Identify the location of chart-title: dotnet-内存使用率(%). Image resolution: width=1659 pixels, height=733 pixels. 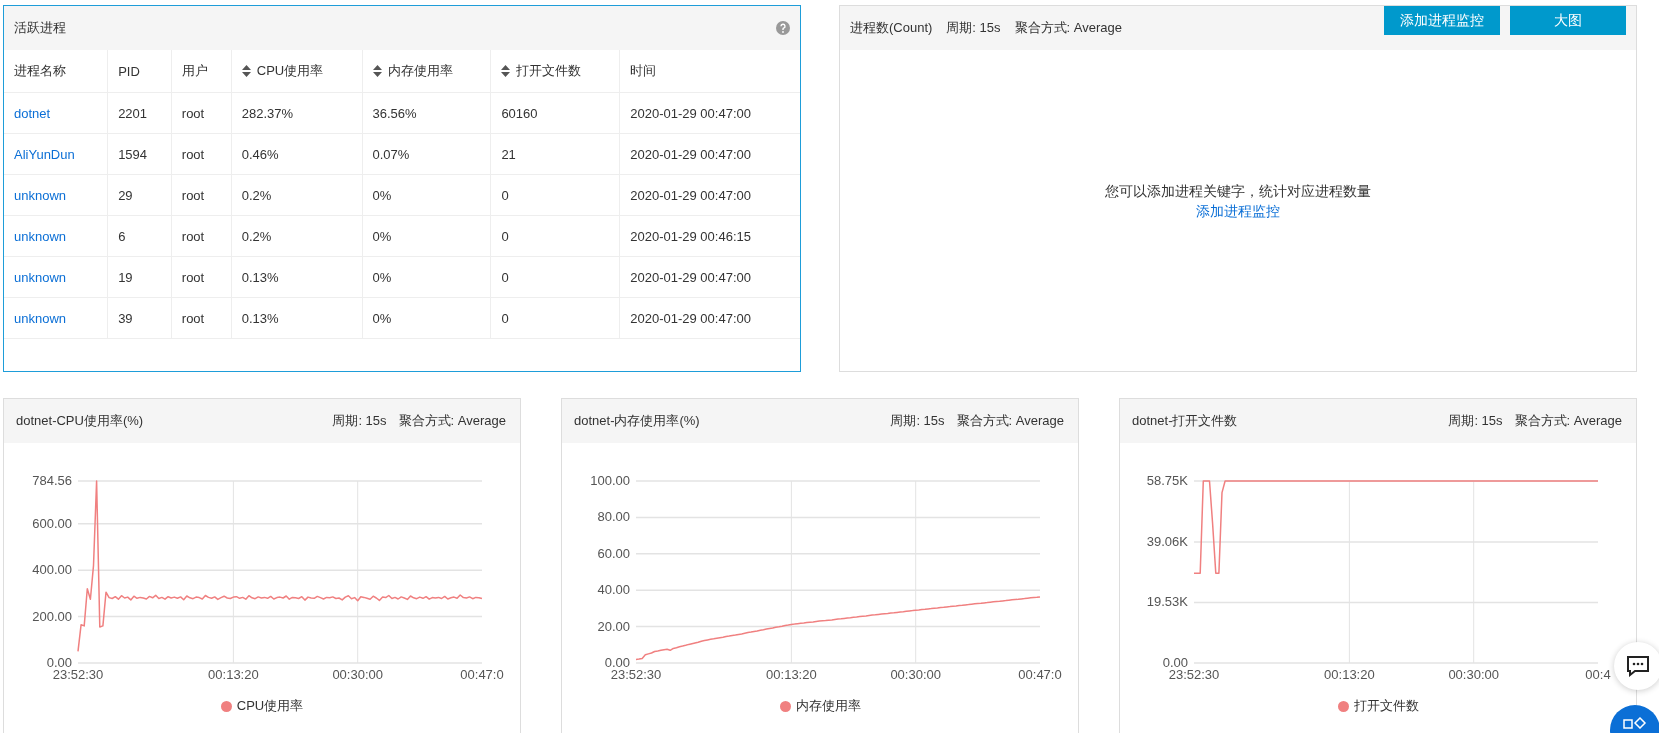
(637, 421).